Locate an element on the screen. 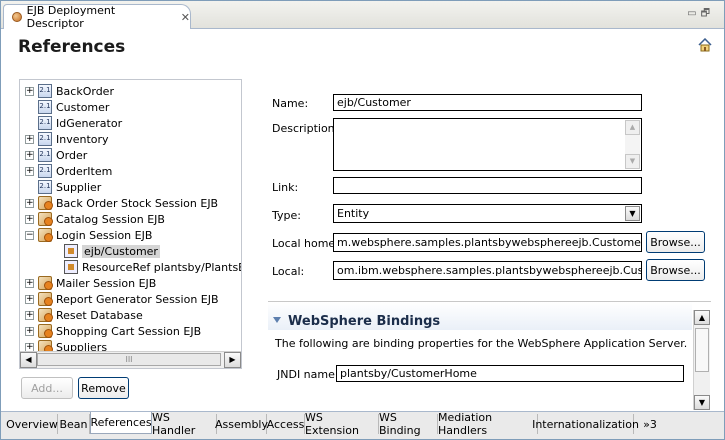 The width and height of the screenshot is (725, 440). tree-item: +2.1 OrderItem is located at coordinates (68, 171).